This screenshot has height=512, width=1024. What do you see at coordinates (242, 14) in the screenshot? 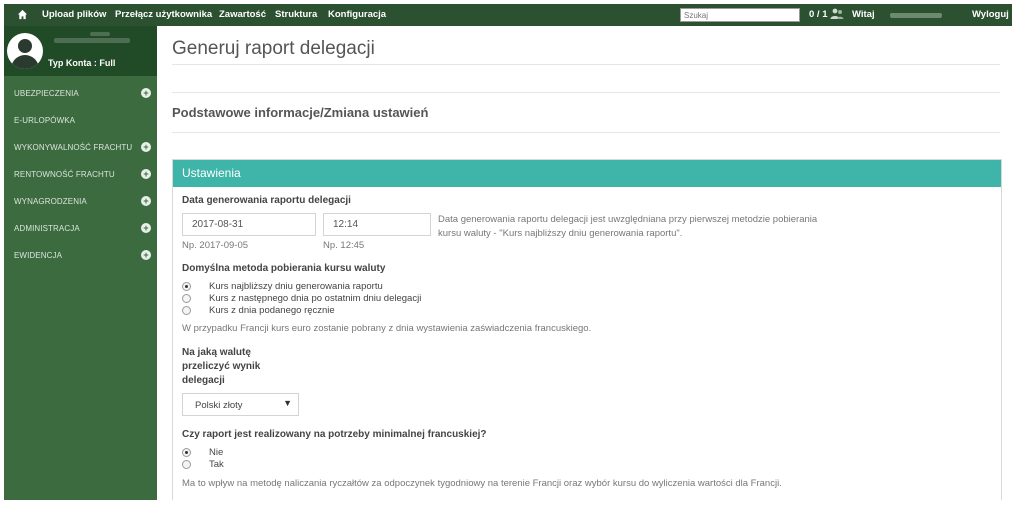
I see `nav-content: Zawartość` at bounding box center [242, 14].